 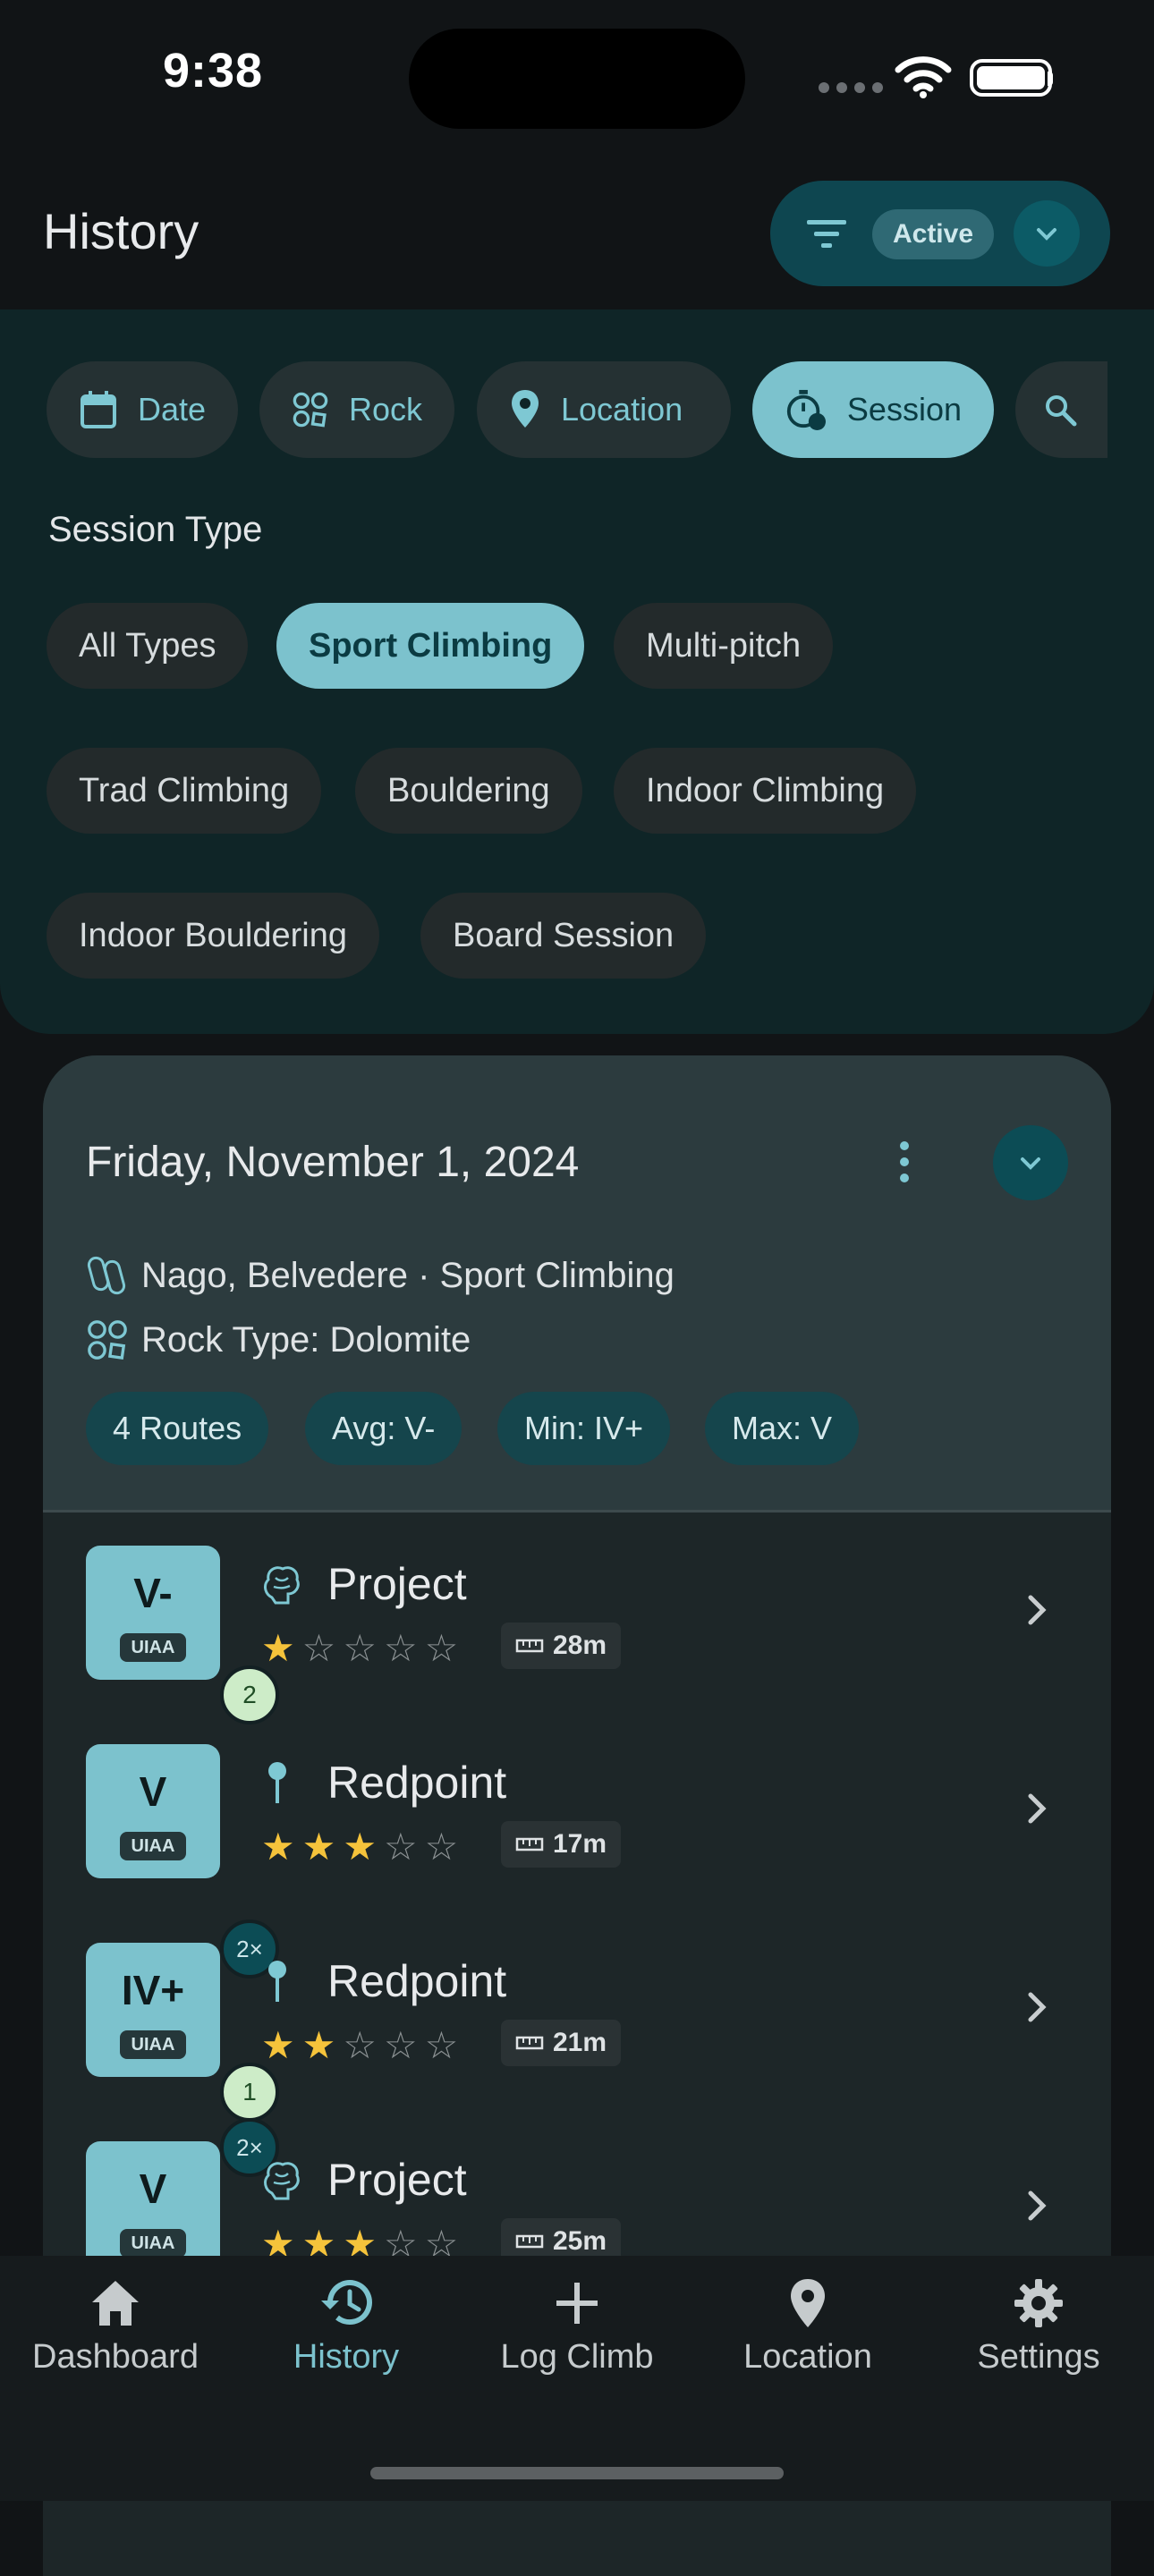 I want to click on route-row: V- UIAA 2 Project ★ ☆ ☆ ☆ ☆ 28m, so click(x=577, y=1645).